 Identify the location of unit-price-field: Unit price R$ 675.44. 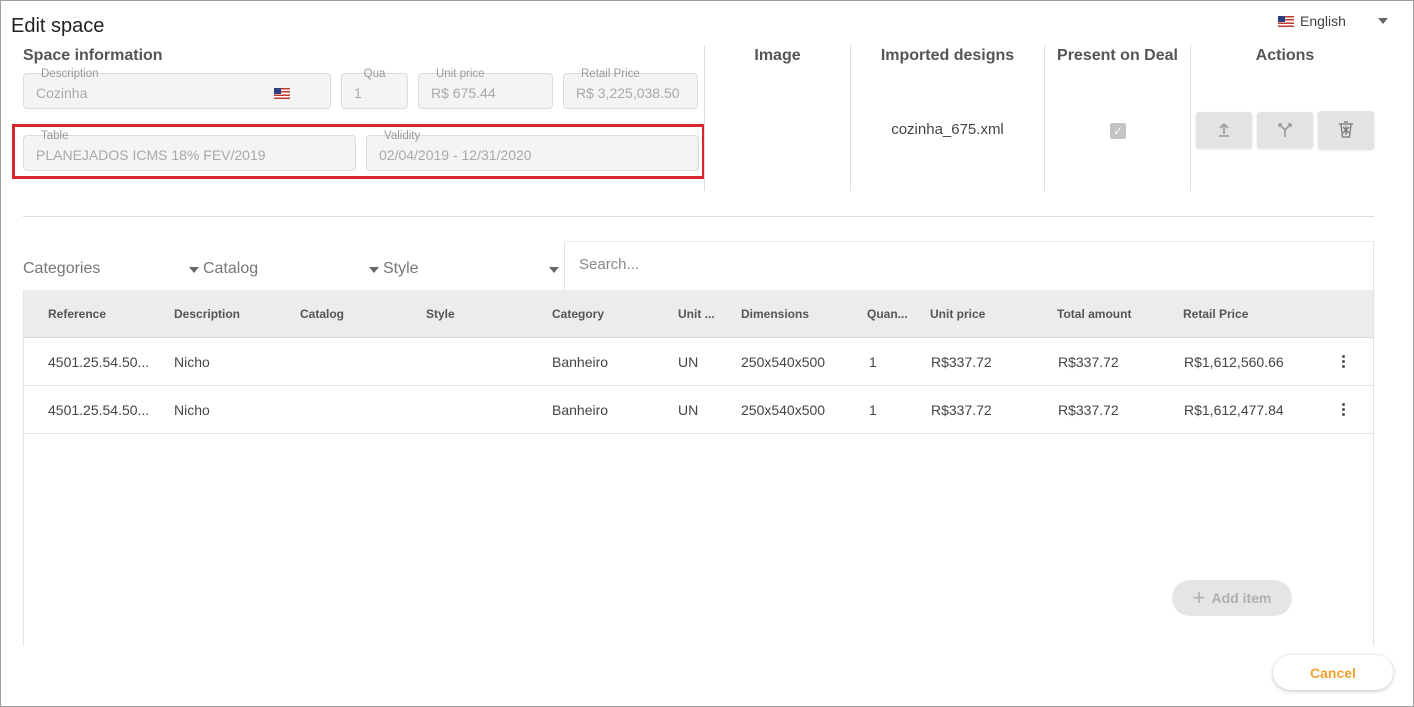
(485, 88).